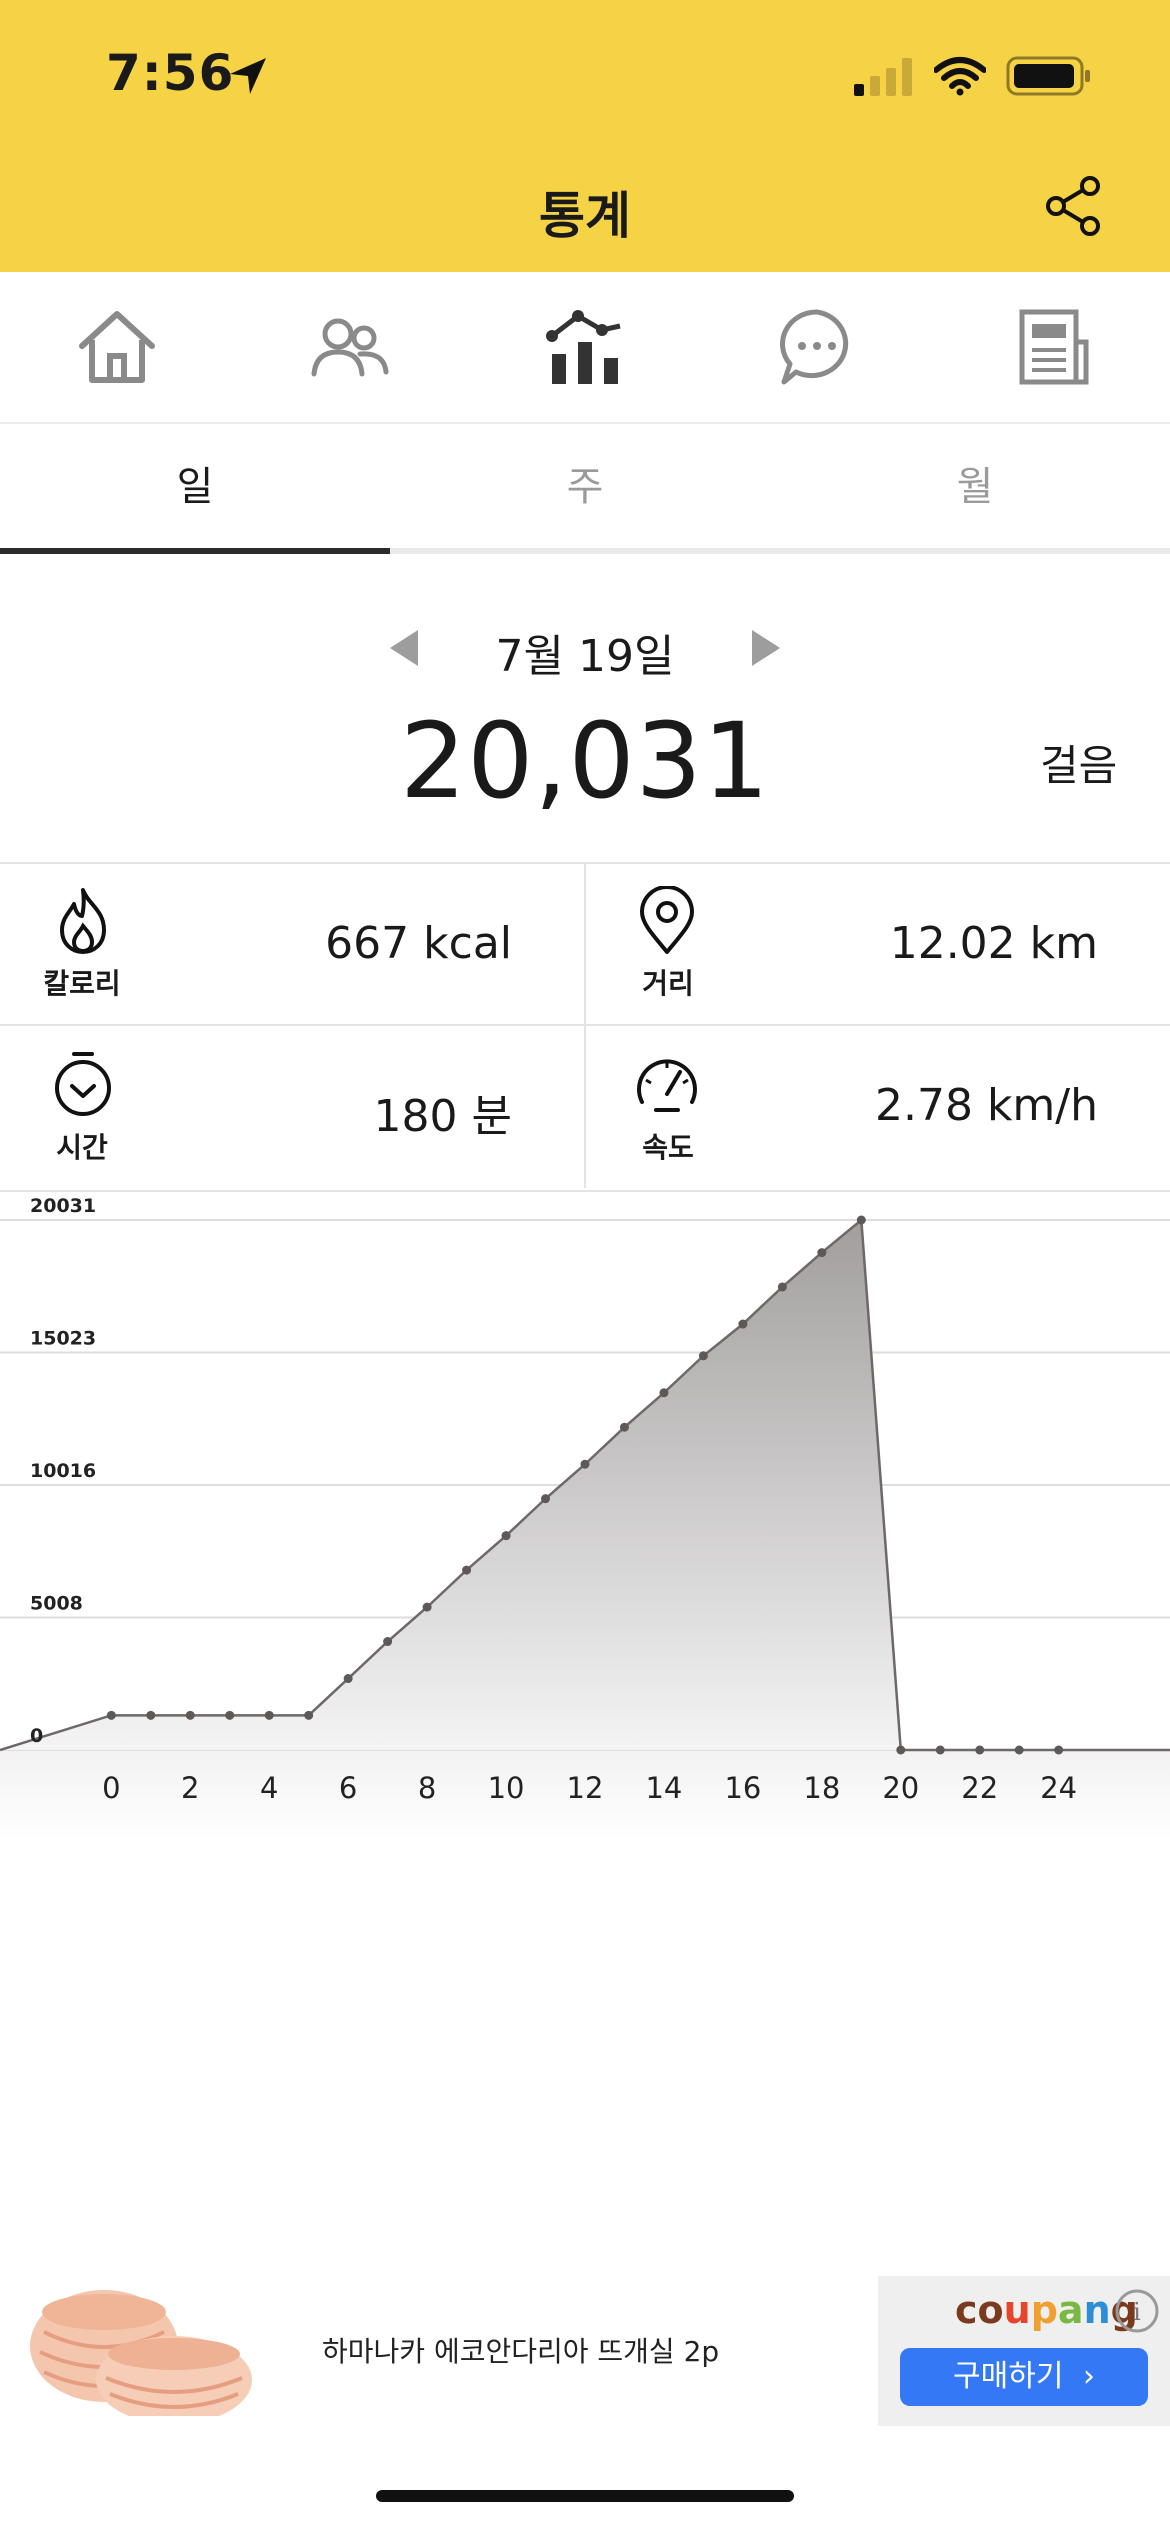 Image resolution: width=1170 pixels, height=2532 pixels. What do you see at coordinates (1017, 2310) in the screenshot?
I see `coupang-logo-letter: u` at bounding box center [1017, 2310].